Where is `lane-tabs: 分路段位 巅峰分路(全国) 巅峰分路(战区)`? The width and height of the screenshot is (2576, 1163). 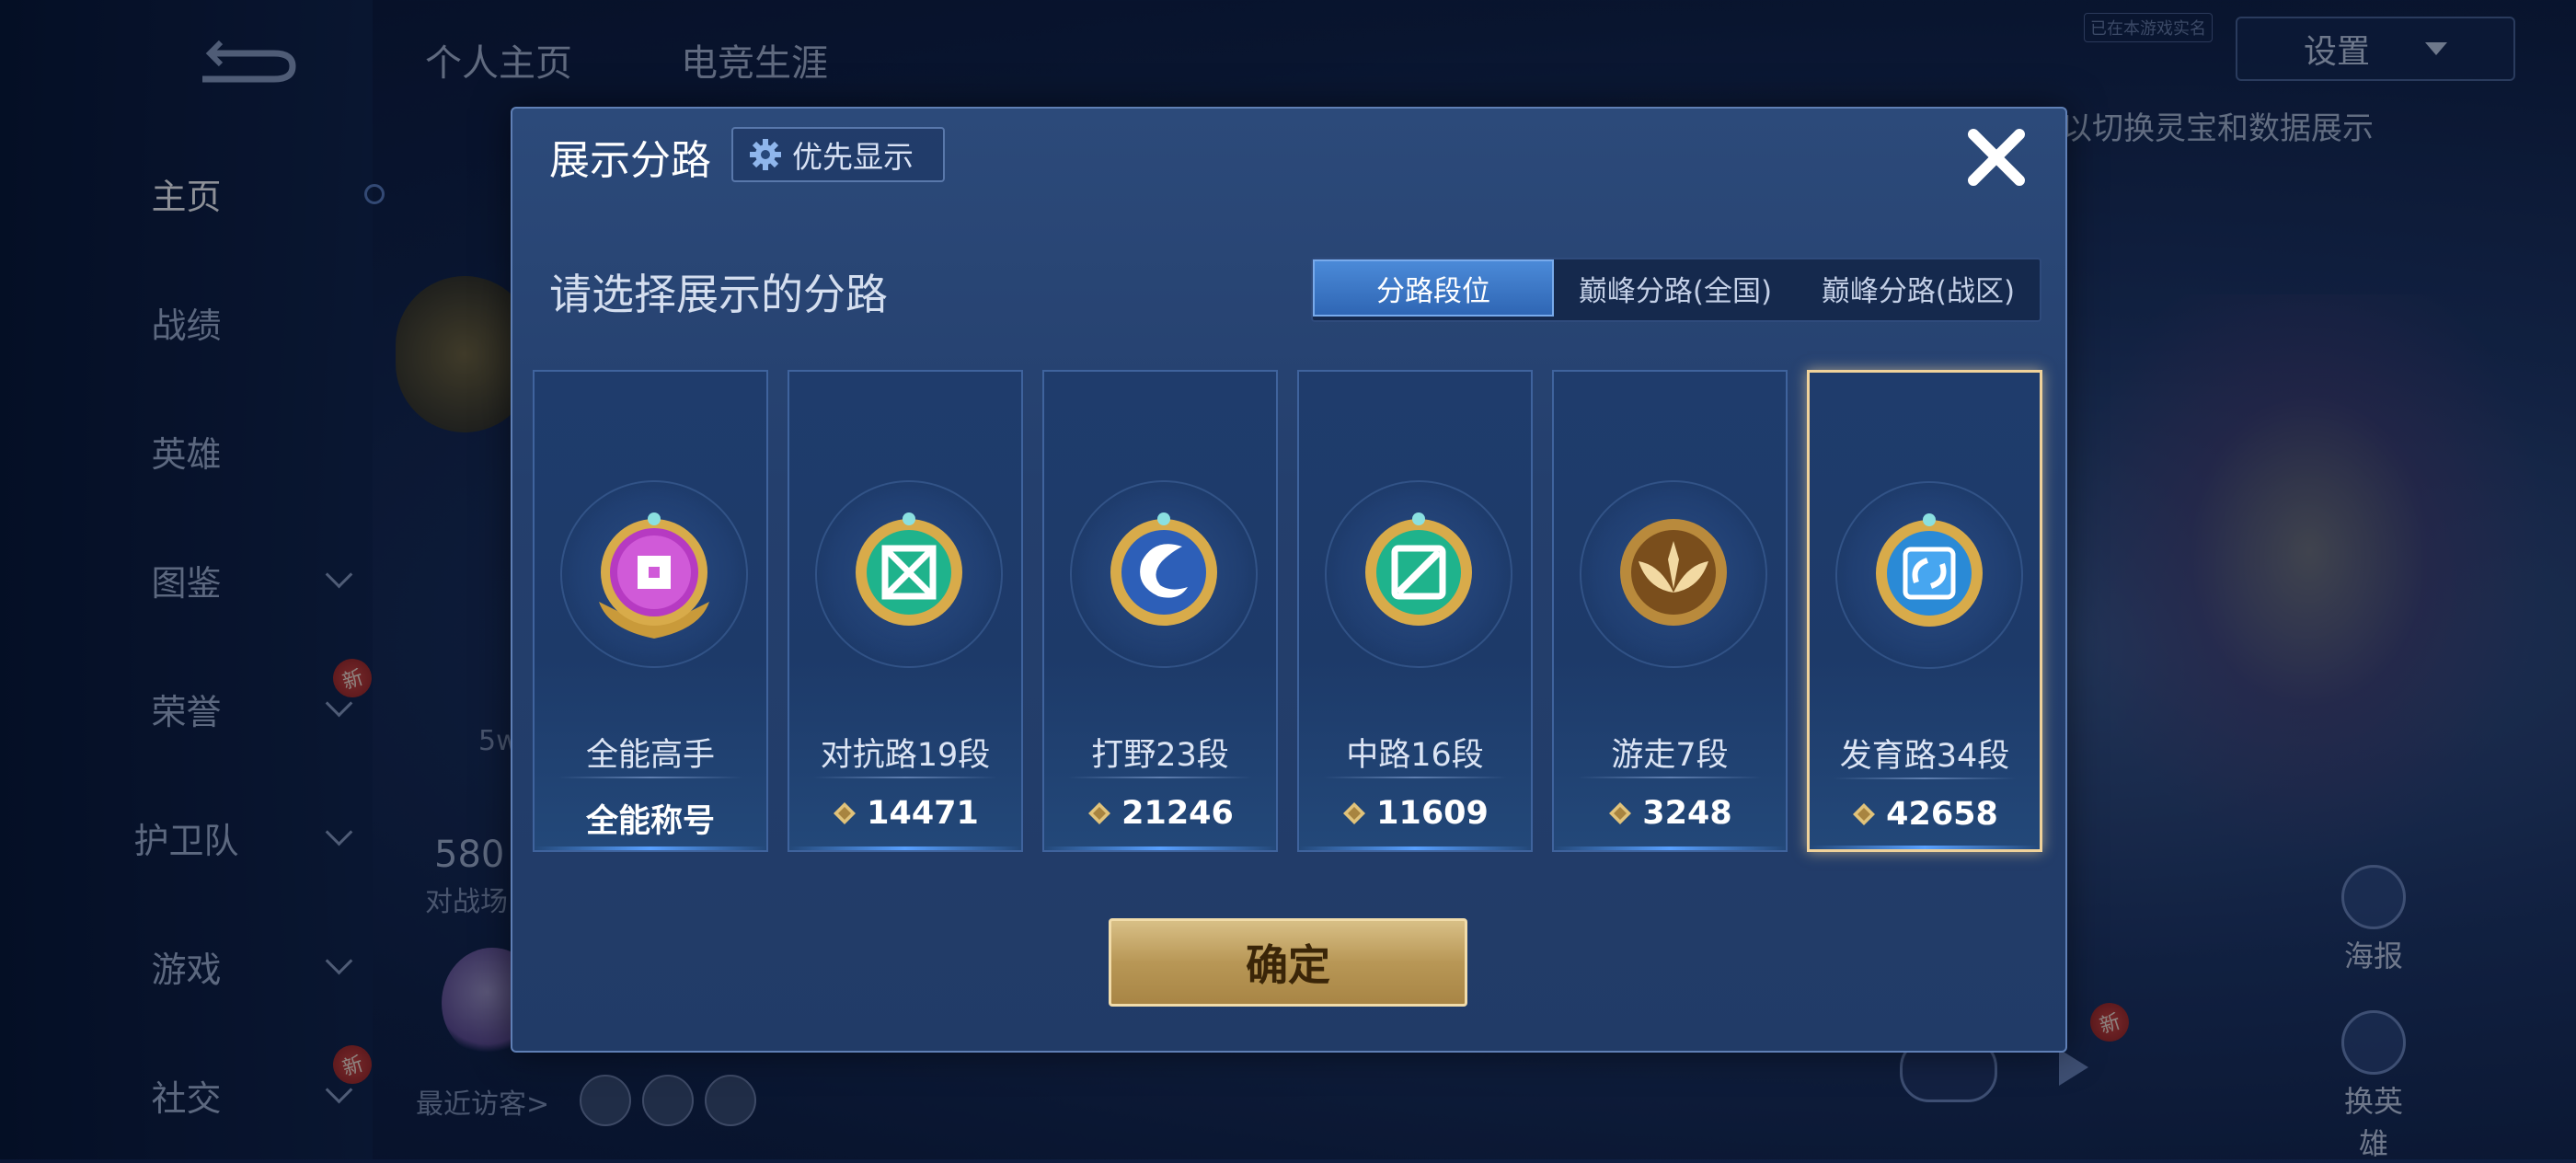 lane-tabs: 分路段位 巅峰分路(全国) 巅峰分路(战区) is located at coordinates (1676, 290).